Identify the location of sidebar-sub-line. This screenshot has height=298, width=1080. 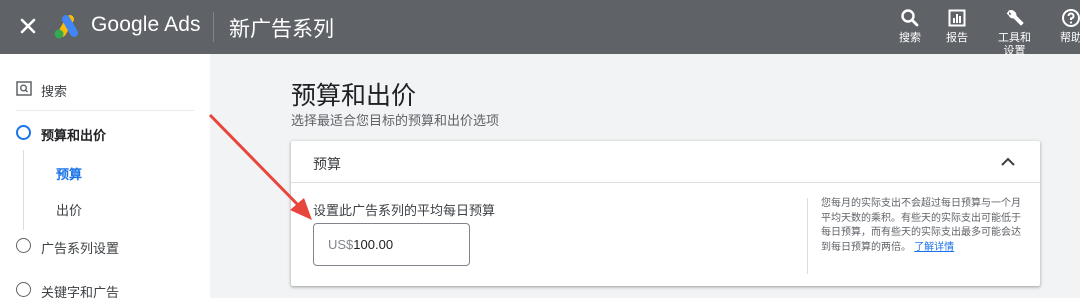
(23, 190).